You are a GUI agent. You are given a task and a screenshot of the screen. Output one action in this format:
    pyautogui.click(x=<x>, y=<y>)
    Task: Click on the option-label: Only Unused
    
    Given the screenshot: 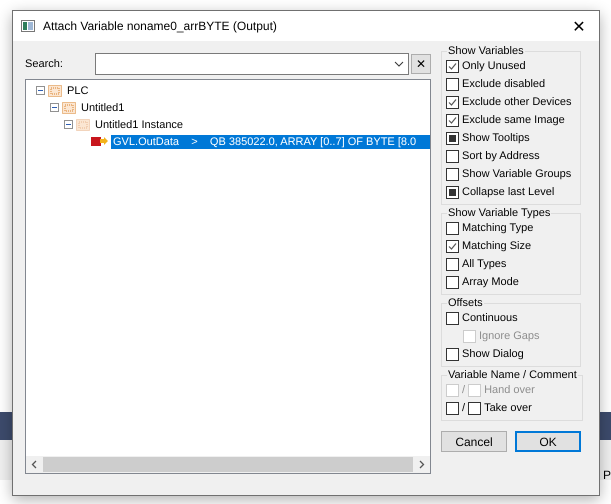 What is the action you would take?
    pyautogui.click(x=494, y=66)
    